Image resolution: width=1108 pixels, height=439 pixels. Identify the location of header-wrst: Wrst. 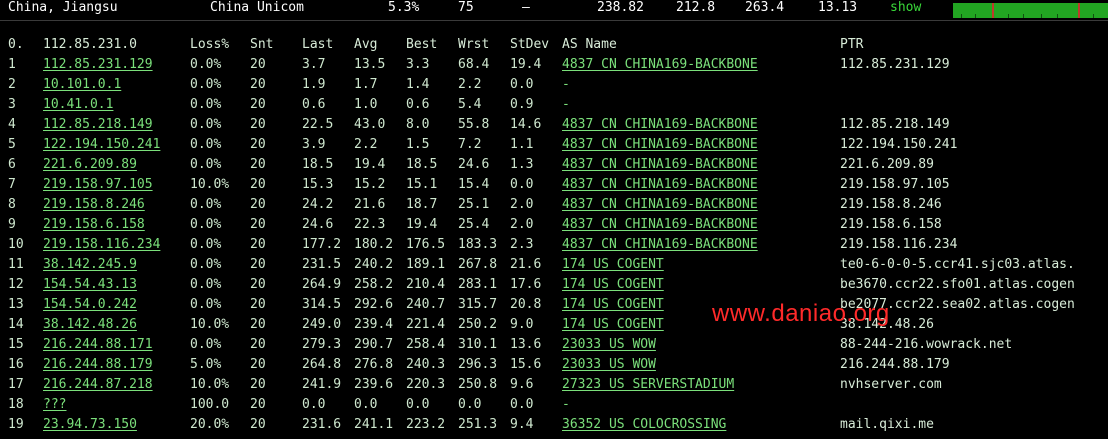
(474, 44).